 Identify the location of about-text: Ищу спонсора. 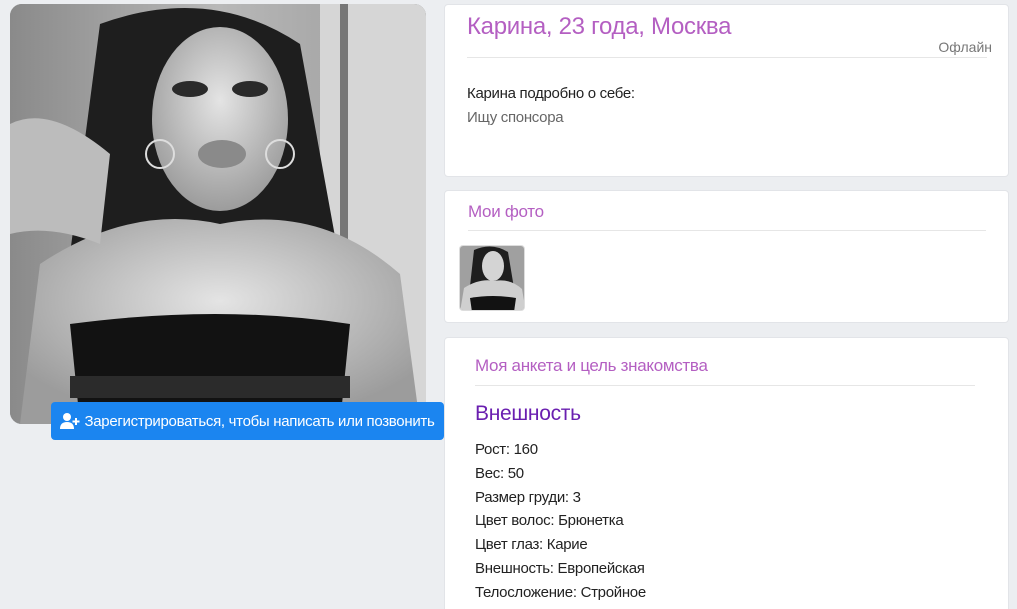
(515, 117).